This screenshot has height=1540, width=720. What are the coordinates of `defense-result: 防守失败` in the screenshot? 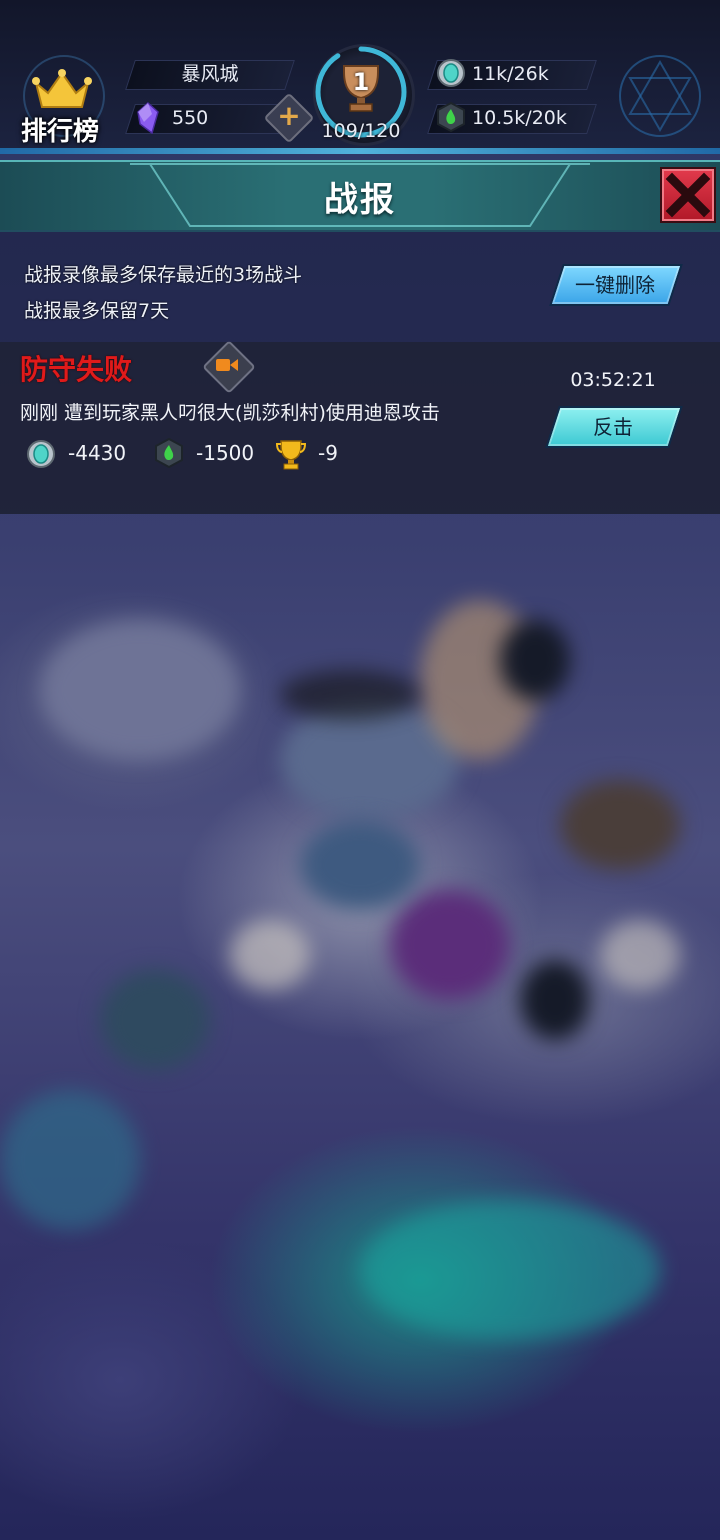 It's located at (76, 369).